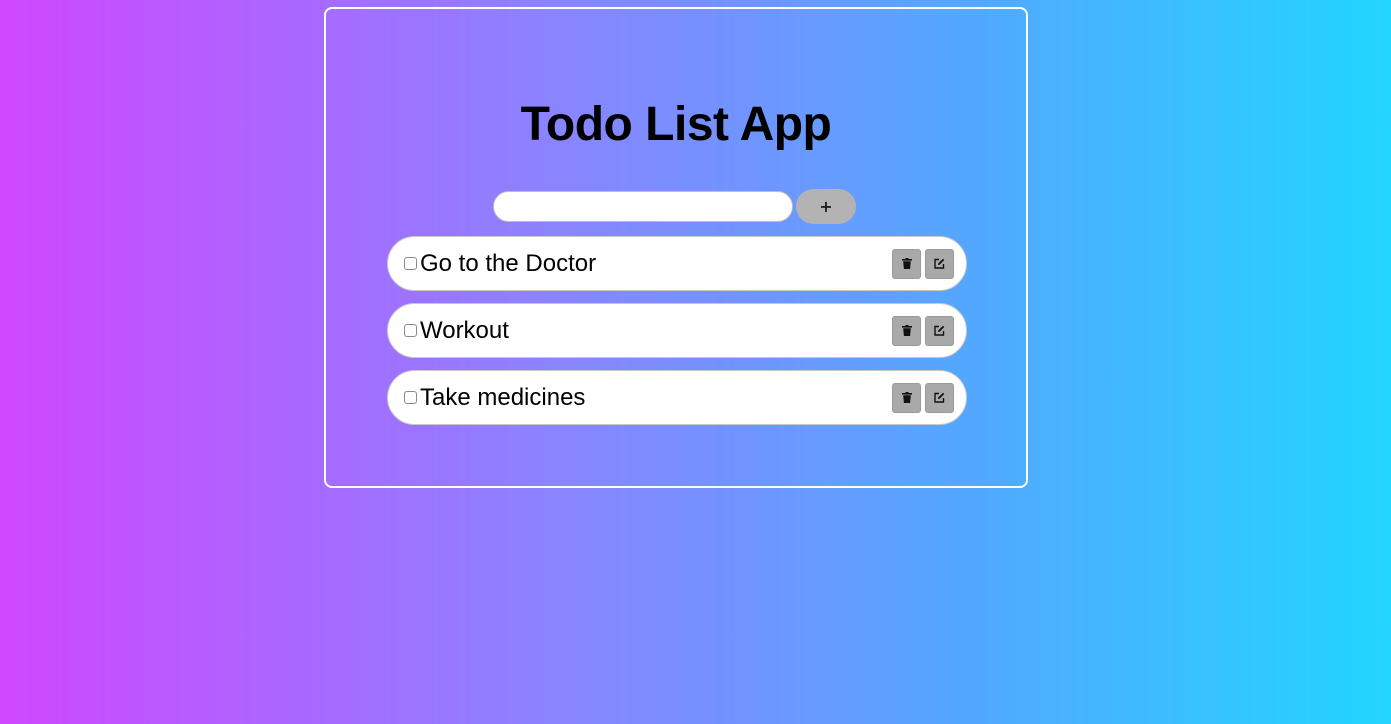 Image resolution: width=1391 pixels, height=724 pixels. What do you see at coordinates (677, 263) in the screenshot?
I see `todo-item: Go to the Doctor` at bounding box center [677, 263].